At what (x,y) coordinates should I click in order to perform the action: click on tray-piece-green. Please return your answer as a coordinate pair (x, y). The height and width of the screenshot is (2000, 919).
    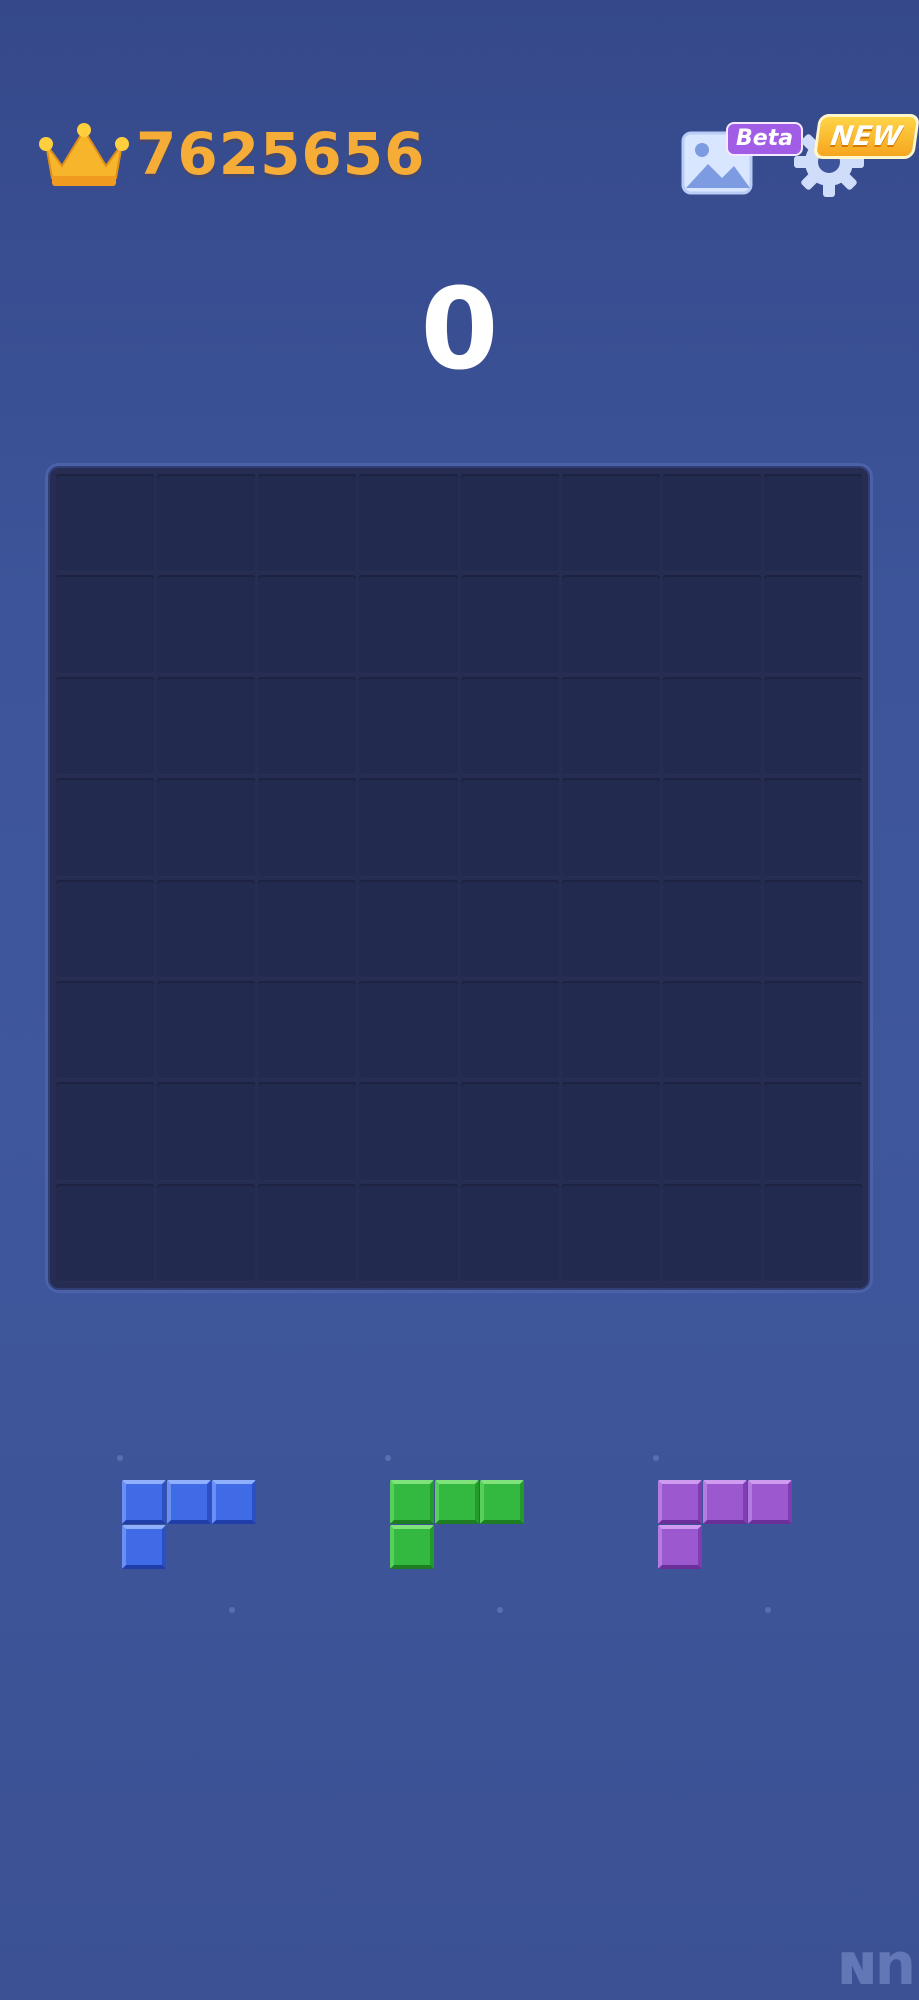
    Looking at the image, I should click on (460, 1530).